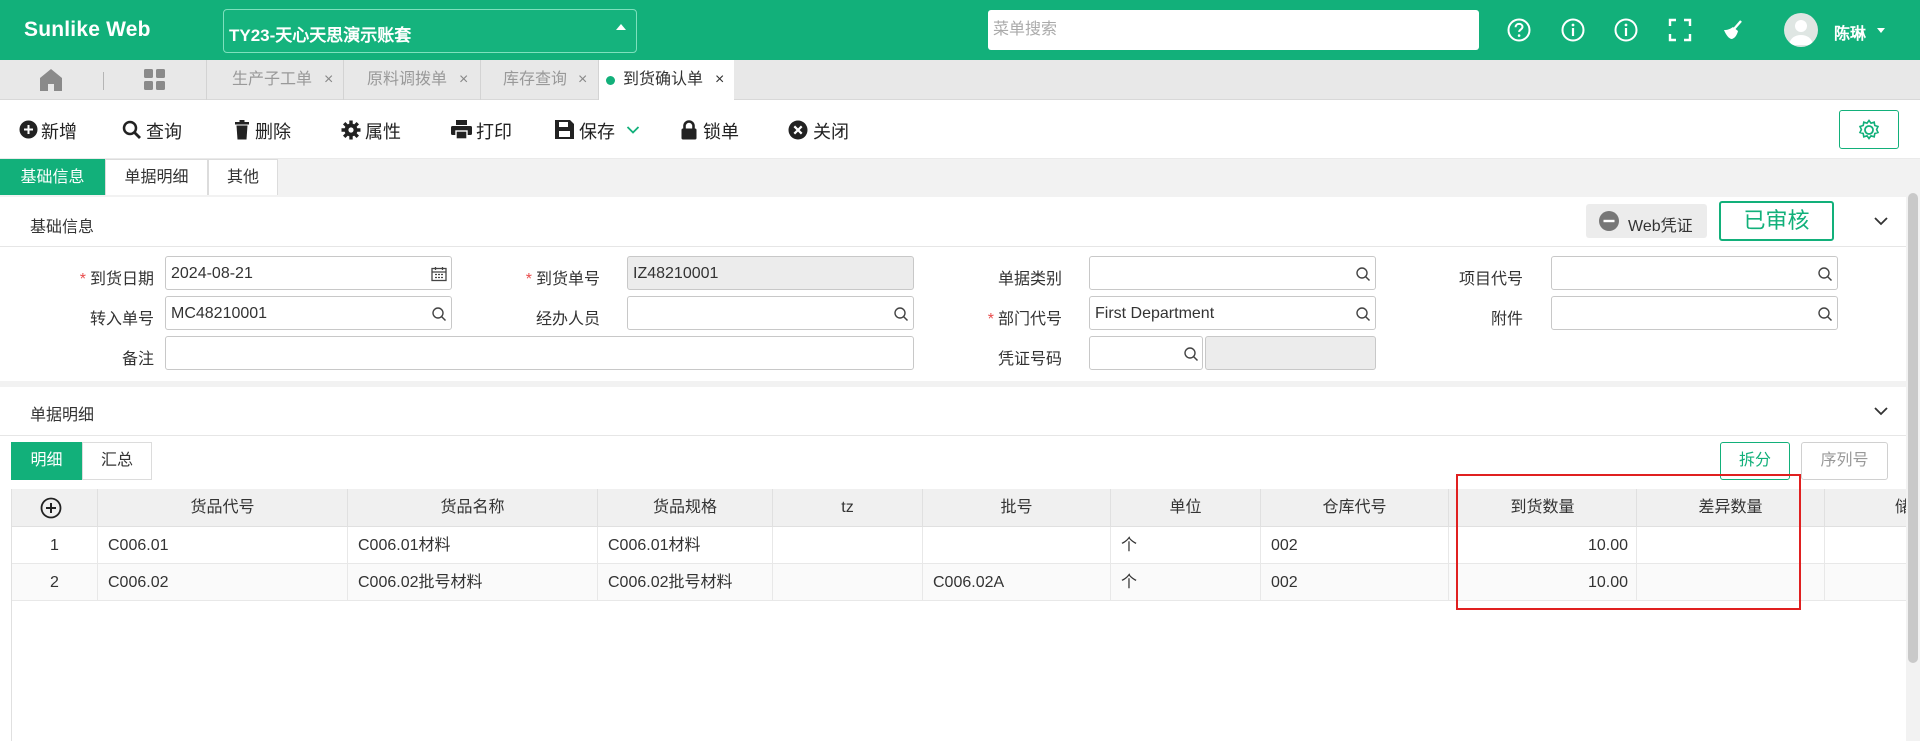  I want to click on fullscreen-icon, so click(1680, 30).